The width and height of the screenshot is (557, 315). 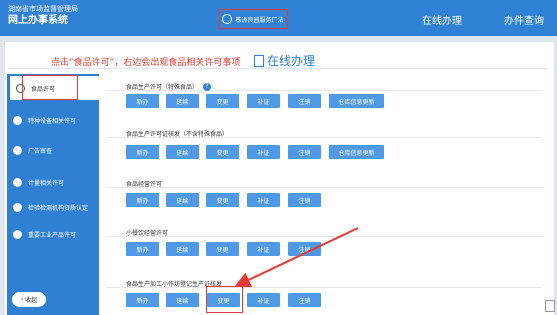 What do you see at coordinates (296, 257) in the screenshot?
I see `annotation-arrow` at bounding box center [296, 257].